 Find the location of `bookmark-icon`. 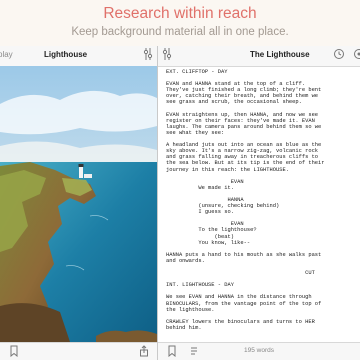

bookmark-icon is located at coordinates (14, 352).